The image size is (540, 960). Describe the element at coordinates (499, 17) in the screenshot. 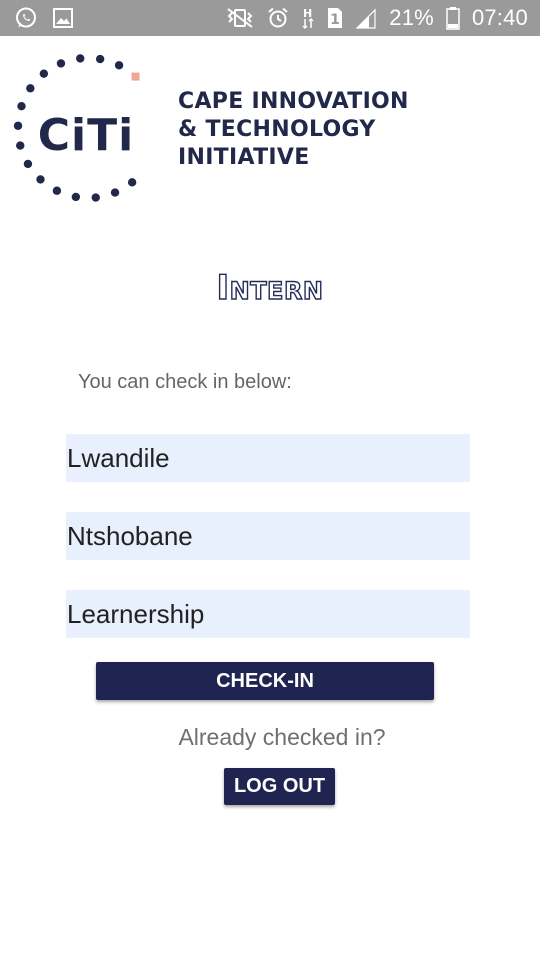

I see `clock: 07:40` at that location.